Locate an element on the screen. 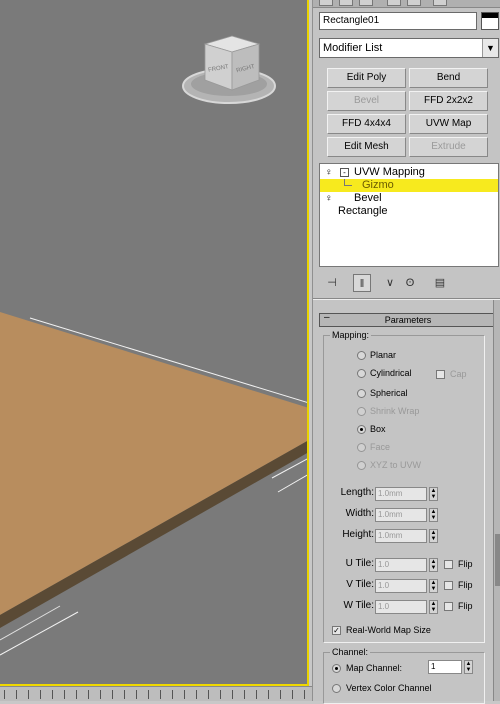 This screenshot has width=500, height=704. modifier-list-dropdown: Modifier List ▼ is located at coordinates (409, 48).